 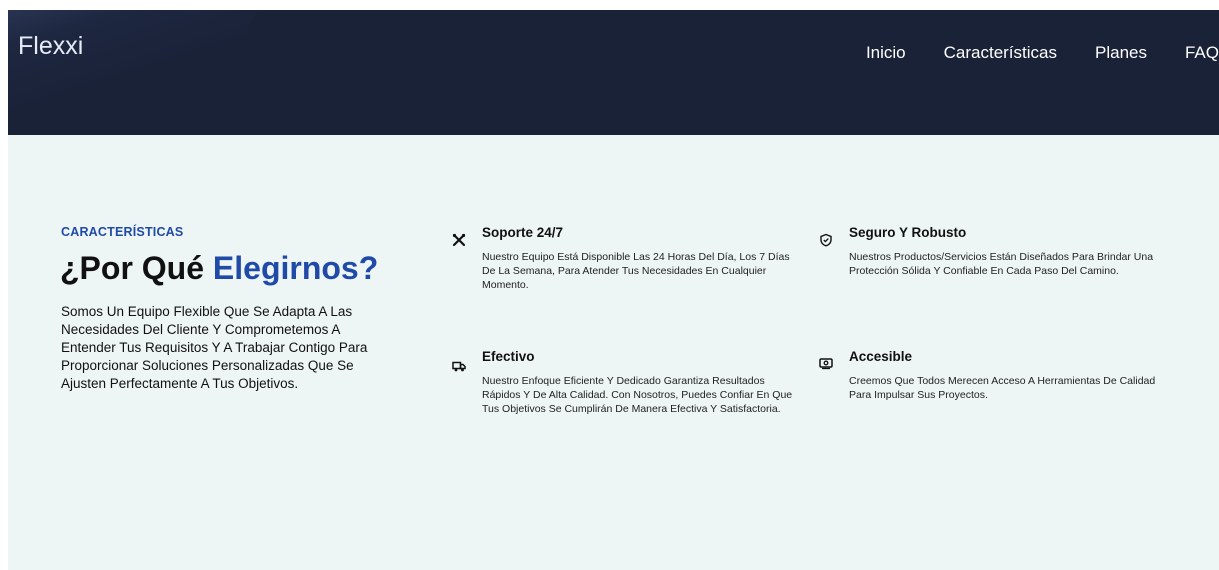 I want to click on section-overline: CARACTERÍSTICAS, so click(x=122, y=232).